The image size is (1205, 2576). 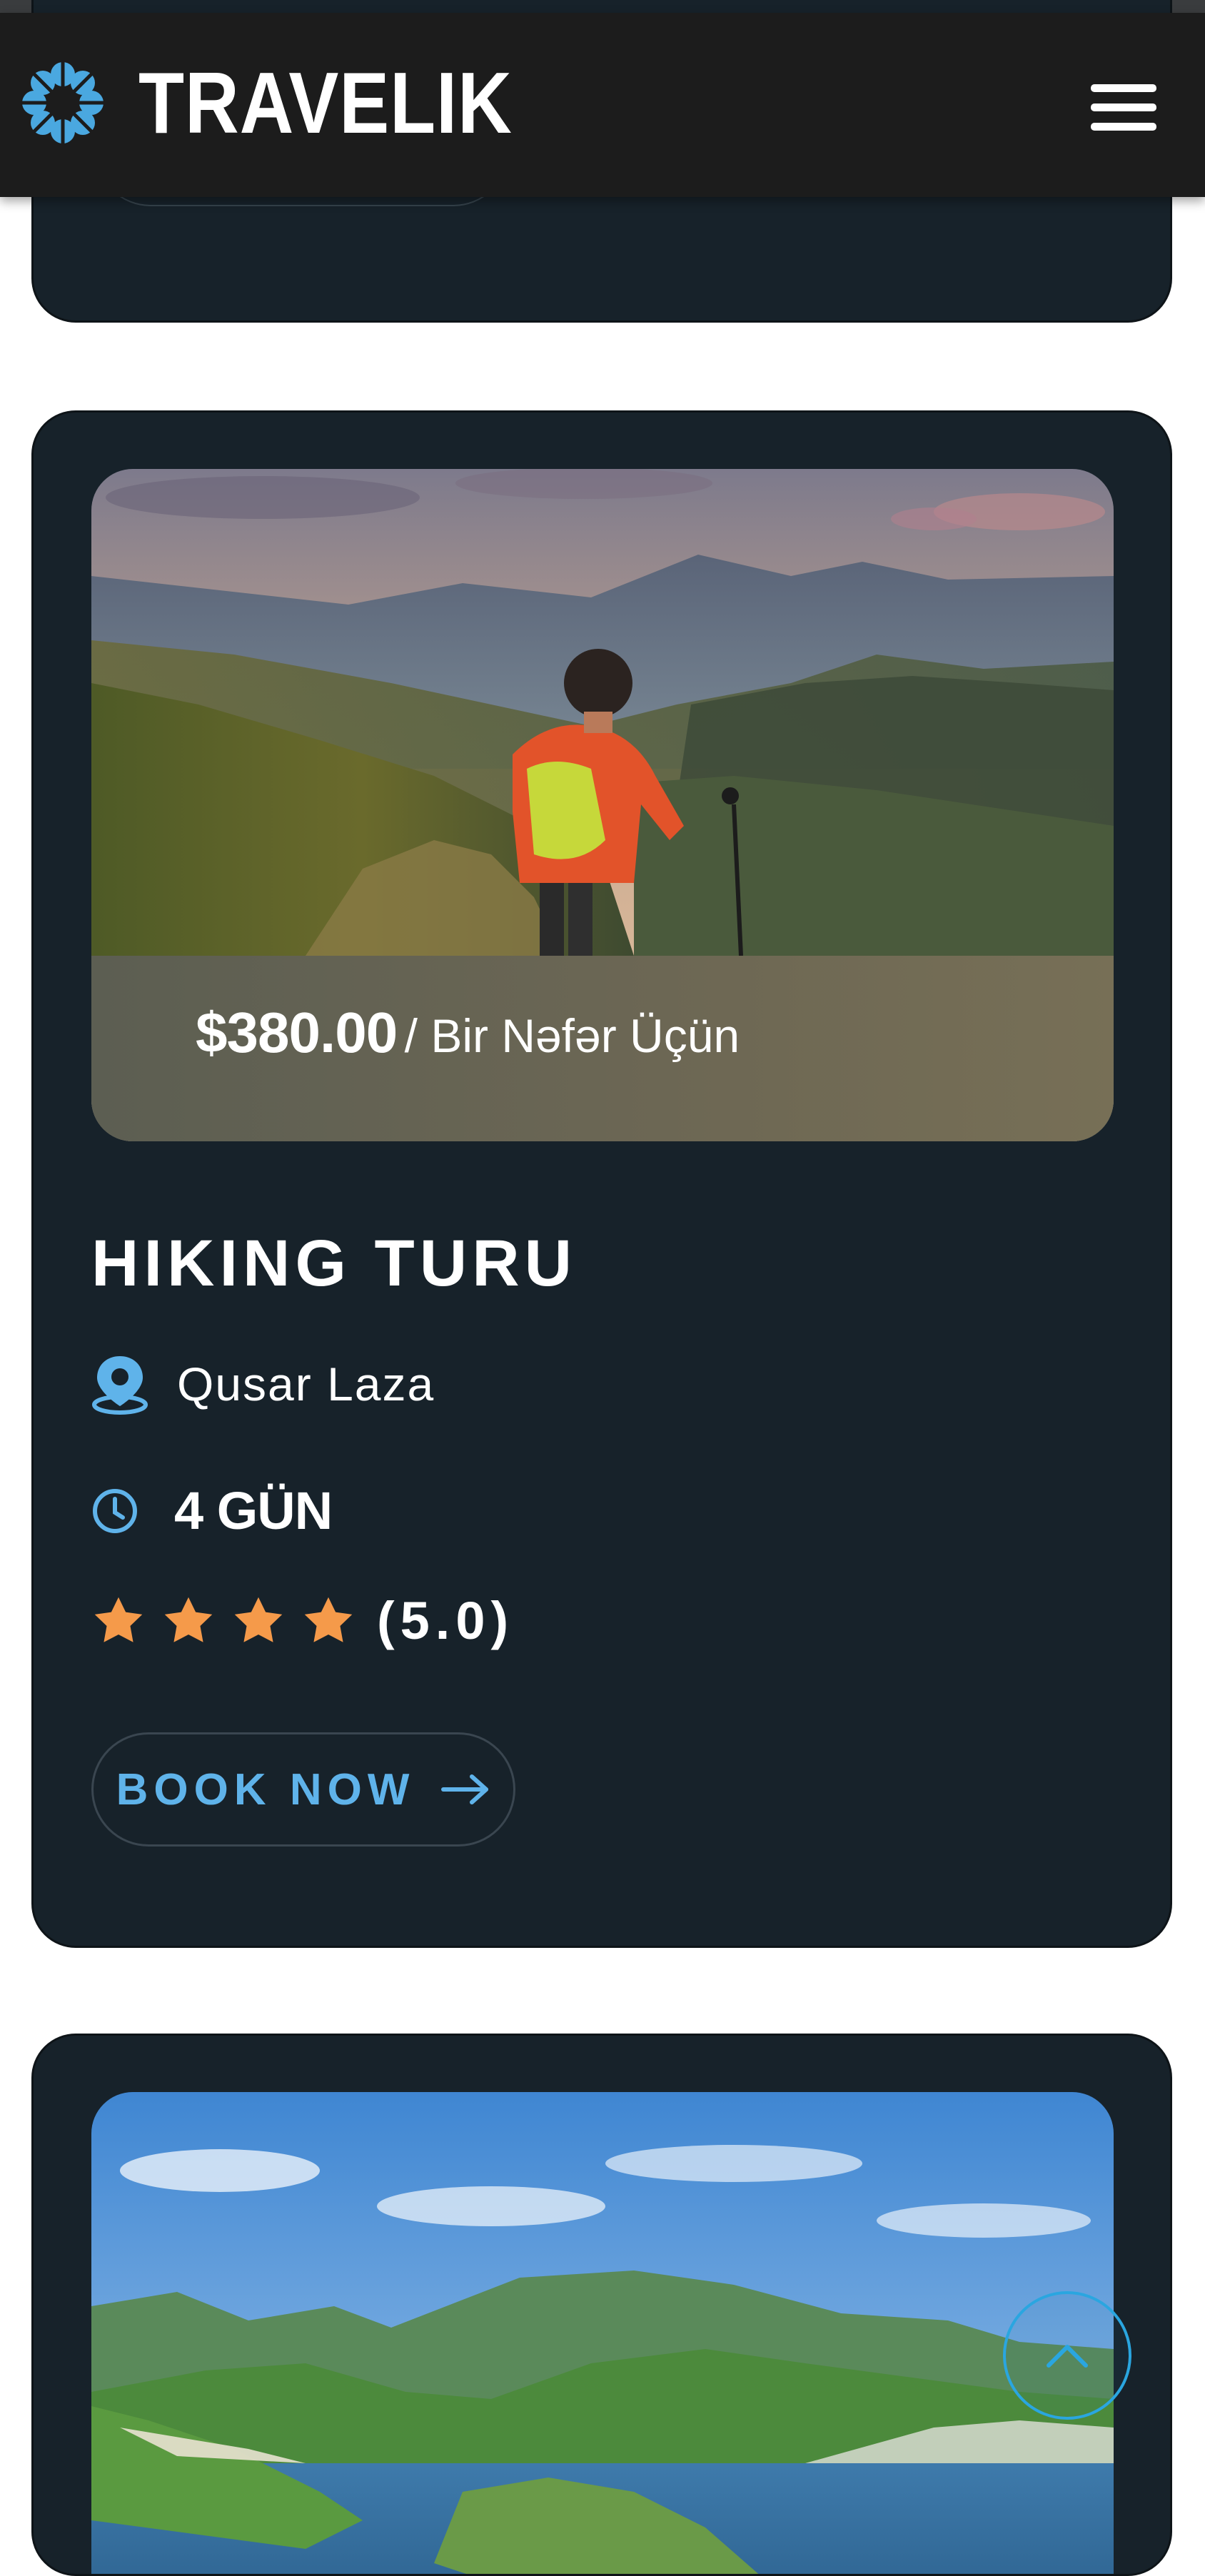 What do you see at coordinates (334, 1263) in the screenshot?
I see `tour-title: HIKING TURU` at bounding box center [334, 1263].